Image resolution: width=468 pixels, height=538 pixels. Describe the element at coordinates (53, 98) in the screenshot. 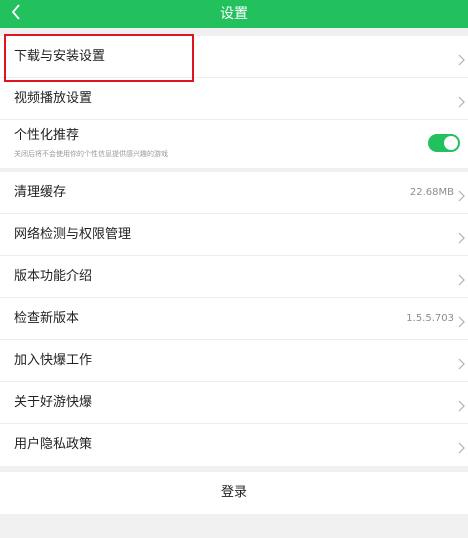

I see `row-label: 视频播放设置` at that location.